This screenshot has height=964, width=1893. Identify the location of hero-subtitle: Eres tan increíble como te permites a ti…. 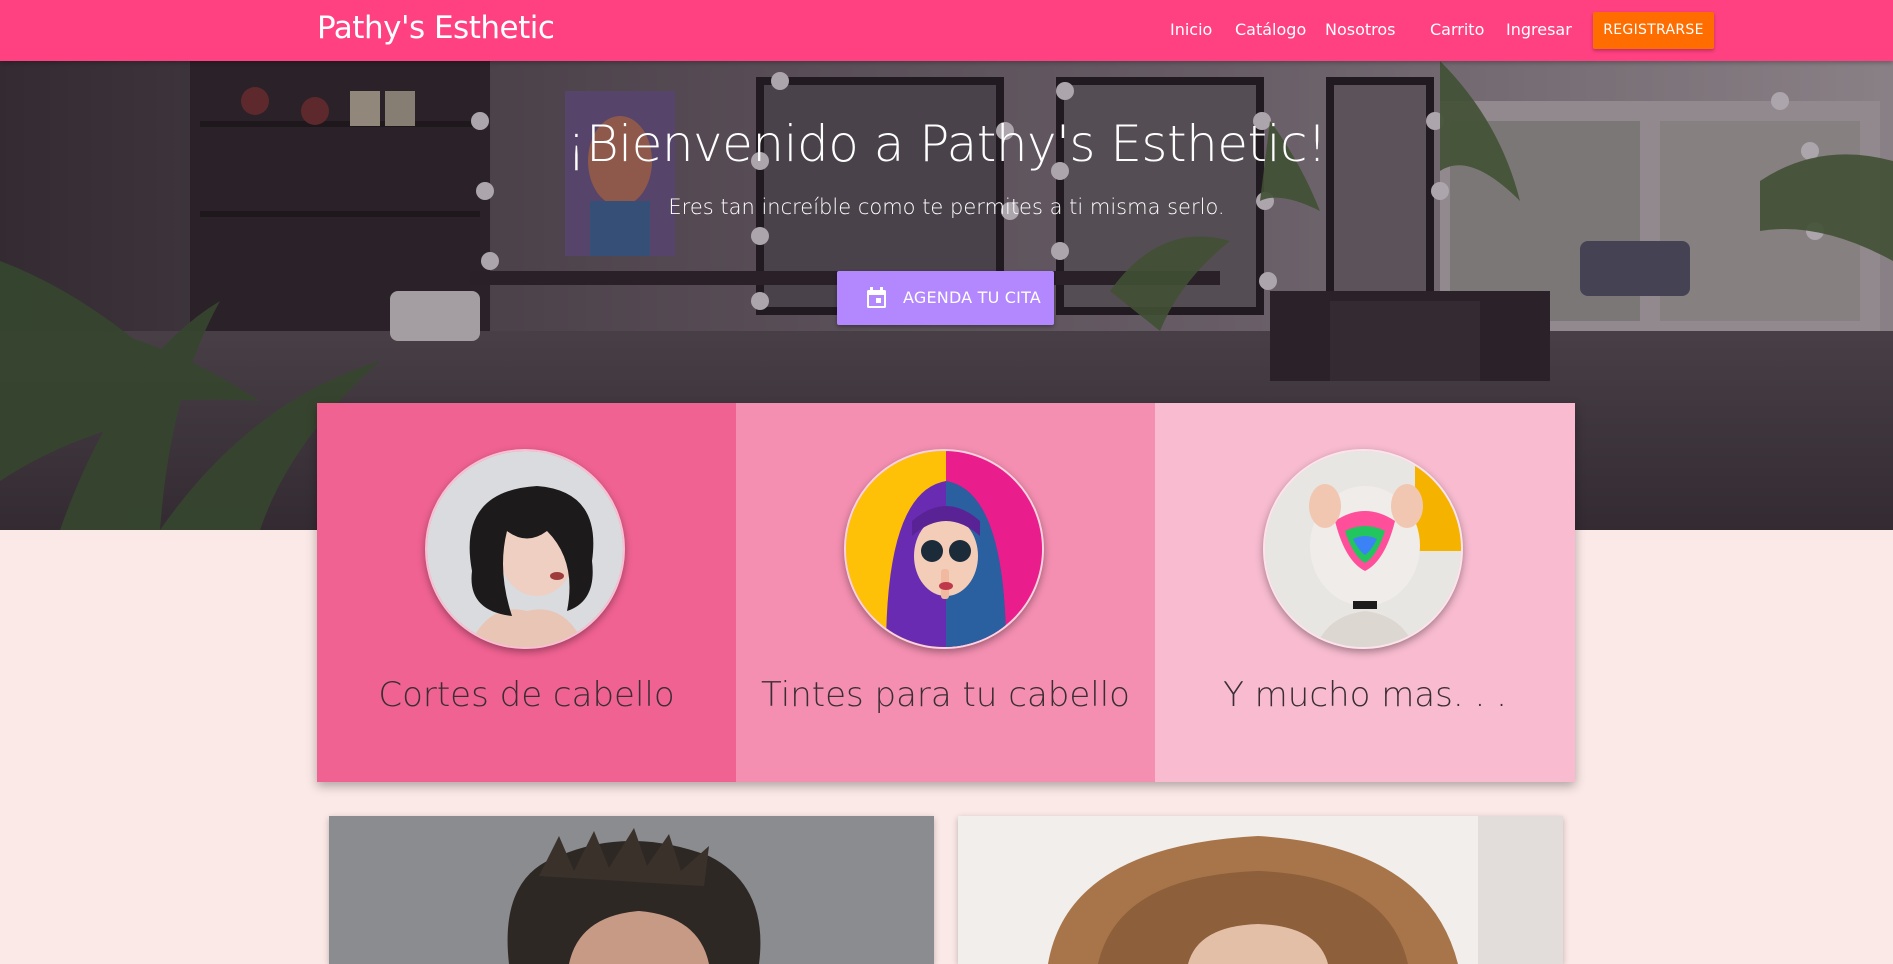
(946, 207).